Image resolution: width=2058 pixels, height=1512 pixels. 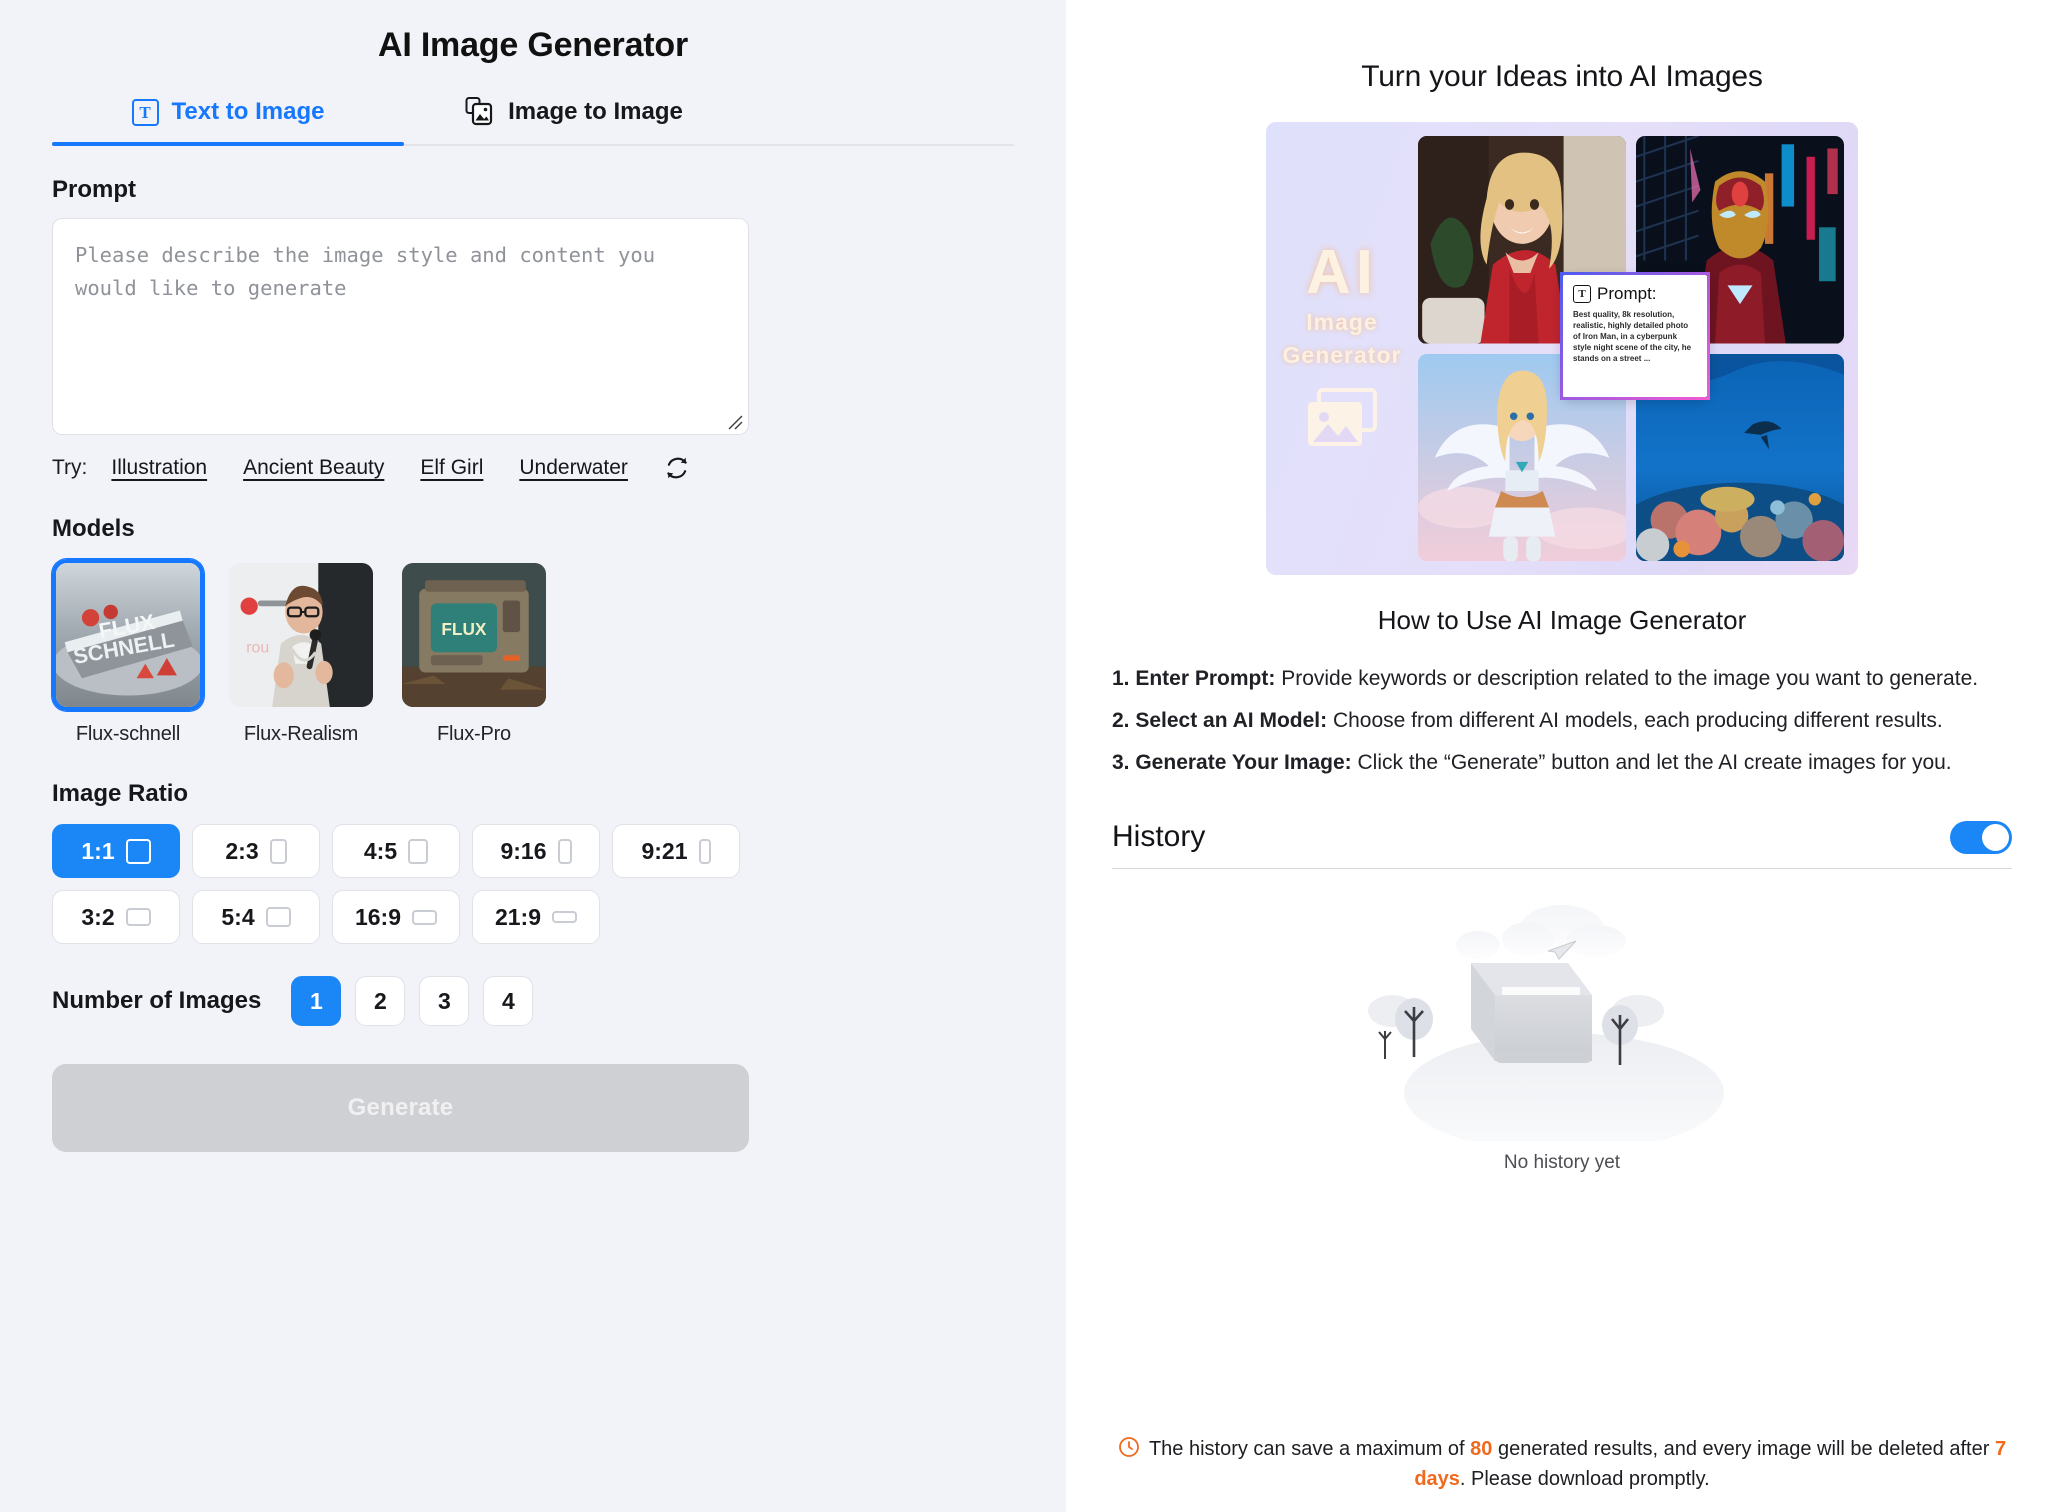 I want to click on model-thumbnail: rou, so click(x=301, y=635).